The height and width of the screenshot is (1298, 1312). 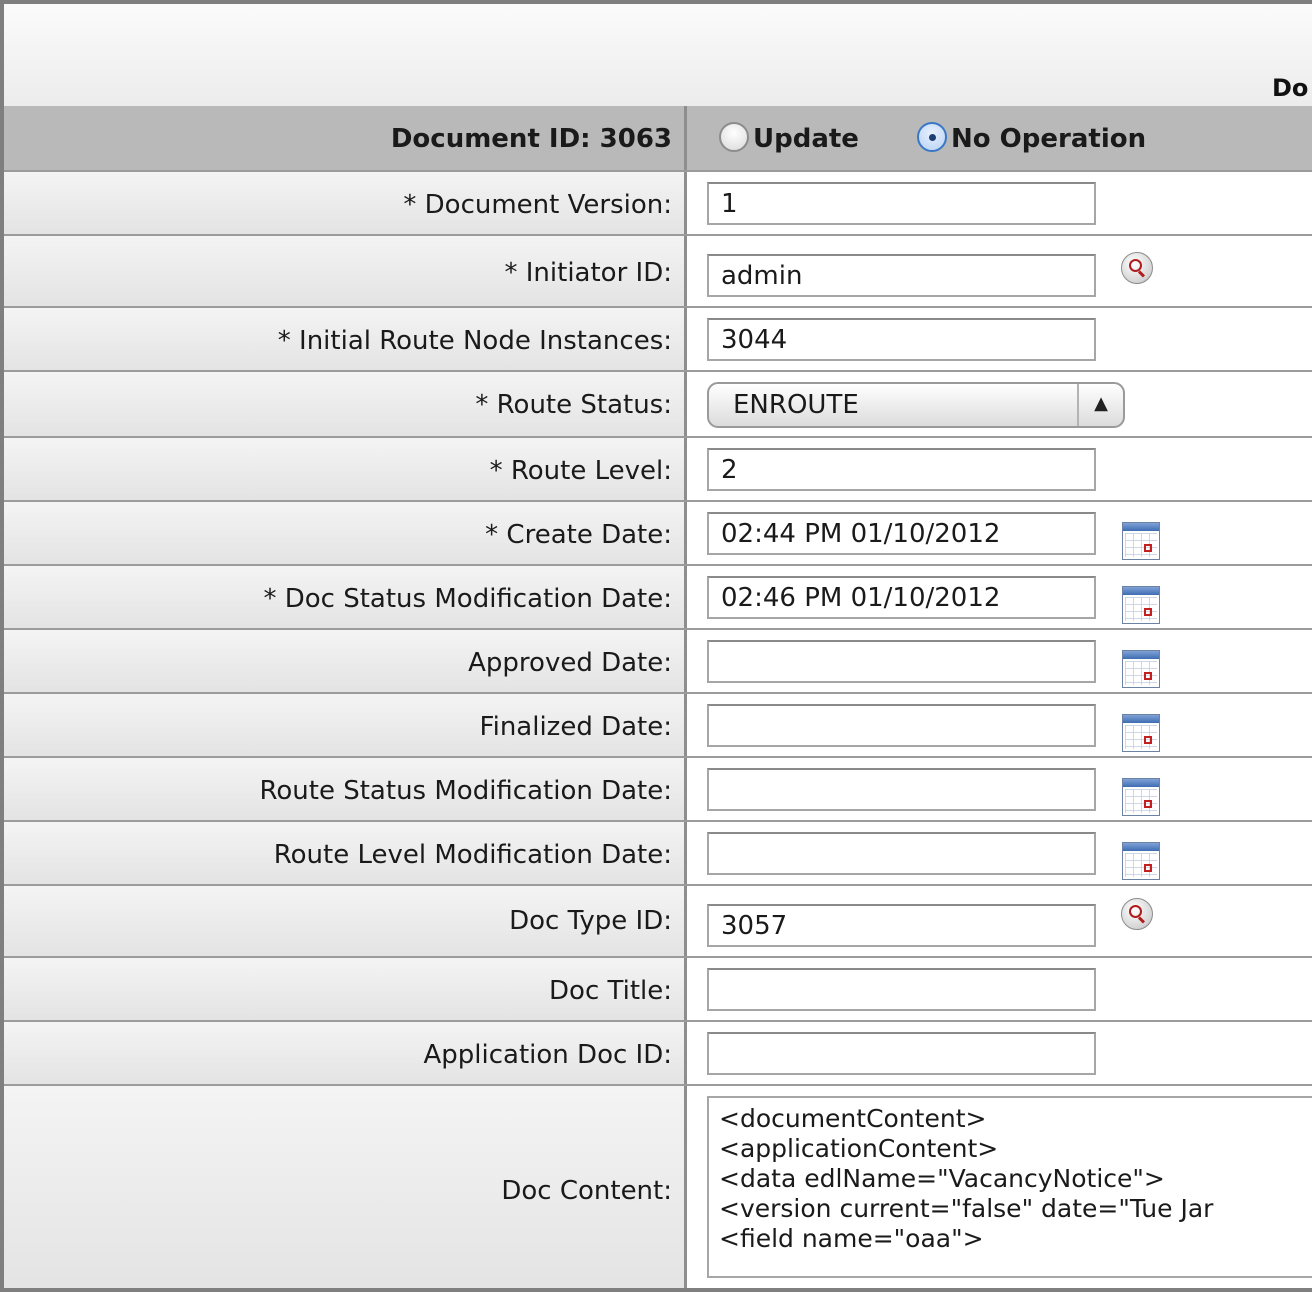 I want to click on document-version-label: * Document Version:, so click(x=537, y=205).